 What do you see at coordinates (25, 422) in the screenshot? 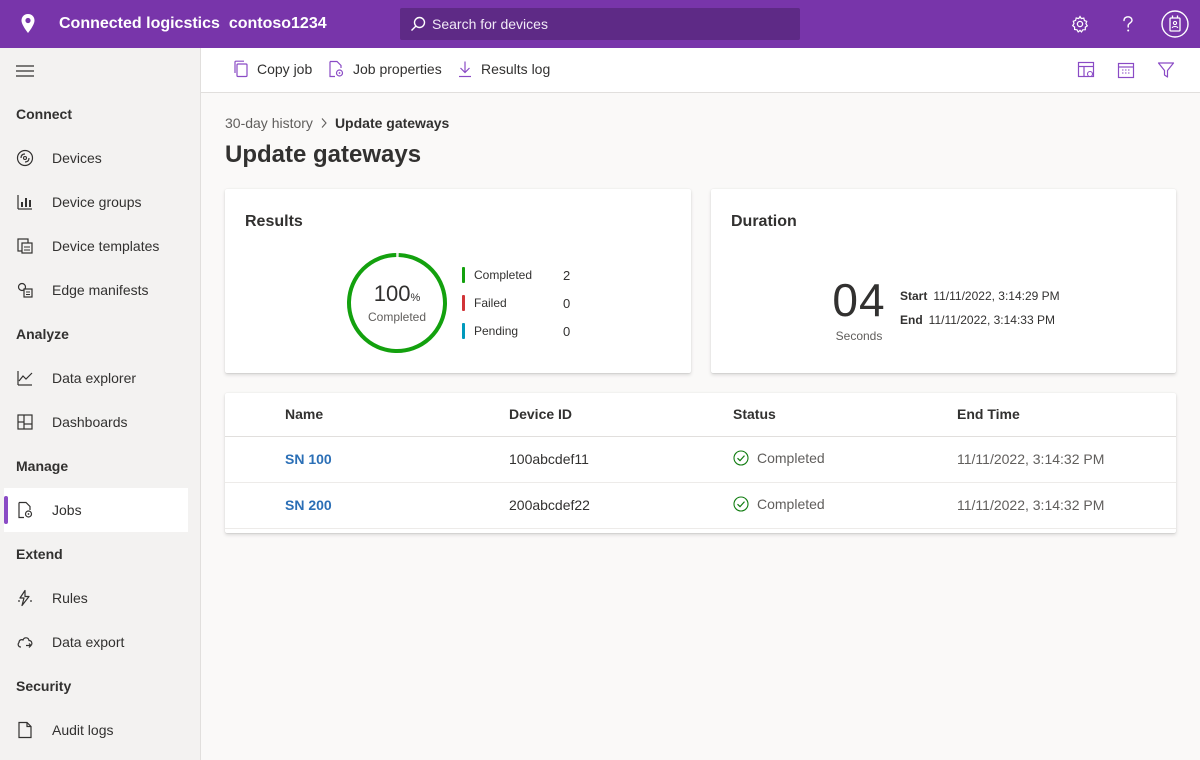
I see `dashboard-icon` at bounding box center [25, 422].